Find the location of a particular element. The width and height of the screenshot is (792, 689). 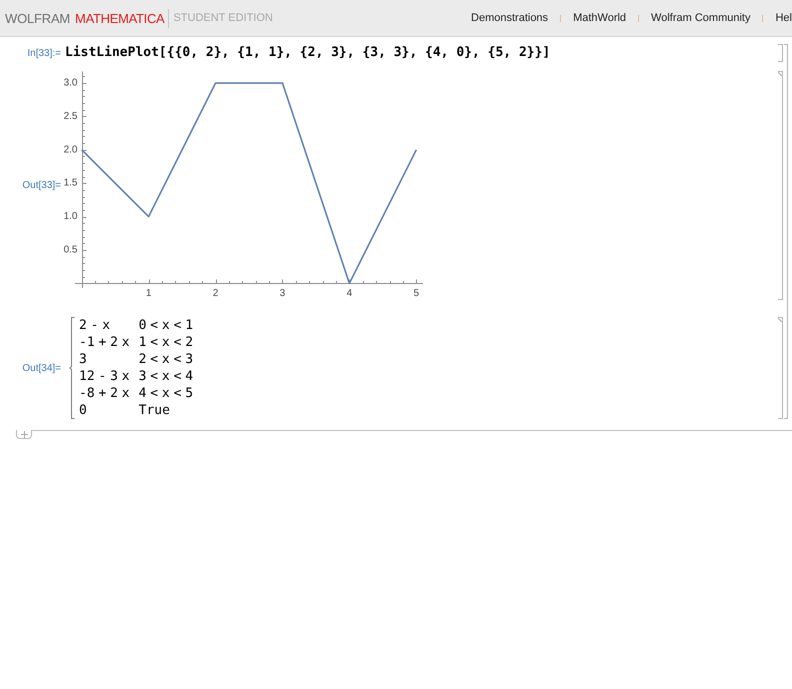

add-cell-button is located at coordinates (24, 434).